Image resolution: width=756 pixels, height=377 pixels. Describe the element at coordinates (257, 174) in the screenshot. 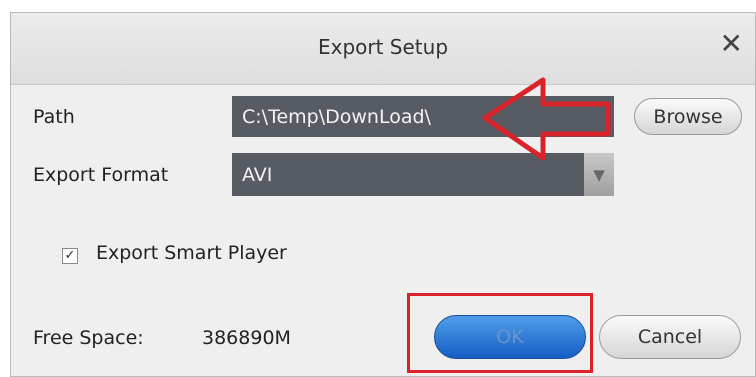

I see `export-format-value: AVI` at that location.